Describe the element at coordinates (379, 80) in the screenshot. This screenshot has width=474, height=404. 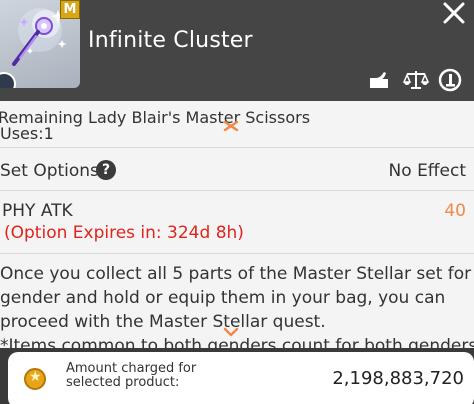
I see `share-icon` at that location.